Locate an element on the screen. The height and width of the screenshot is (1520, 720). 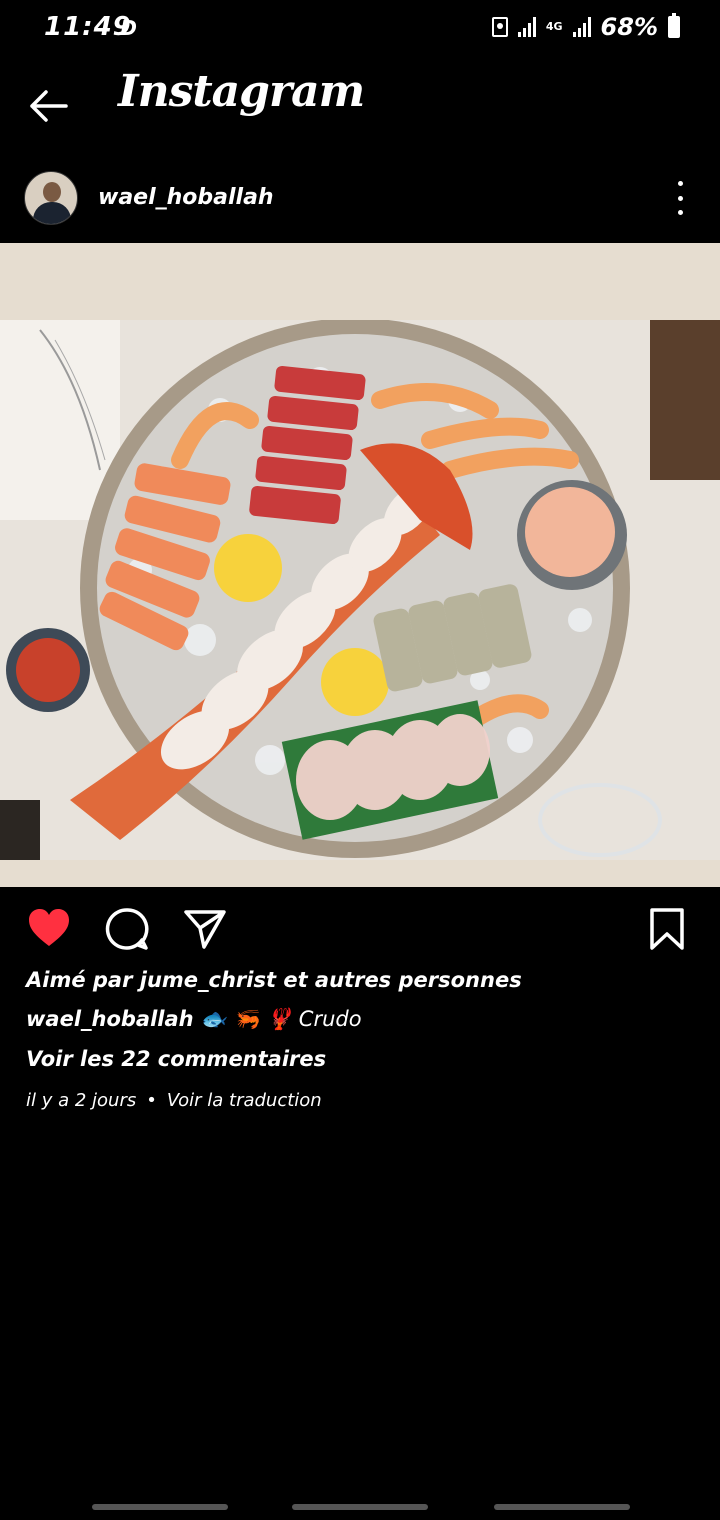
likes-text: Aimé par jume_christ et autres personnes is located at coordinates (366, 980).